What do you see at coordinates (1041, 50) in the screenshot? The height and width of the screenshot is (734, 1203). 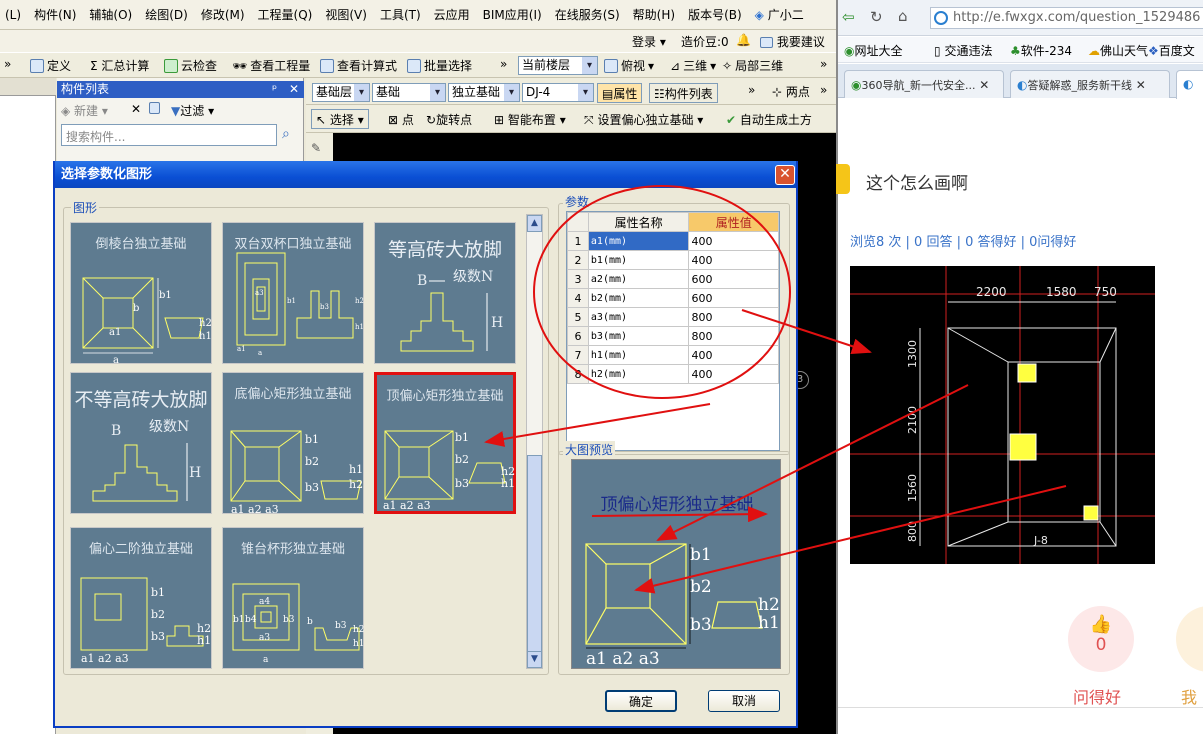 I see `fav-item: ♣软件-234` at bounding box center [1041, 50].